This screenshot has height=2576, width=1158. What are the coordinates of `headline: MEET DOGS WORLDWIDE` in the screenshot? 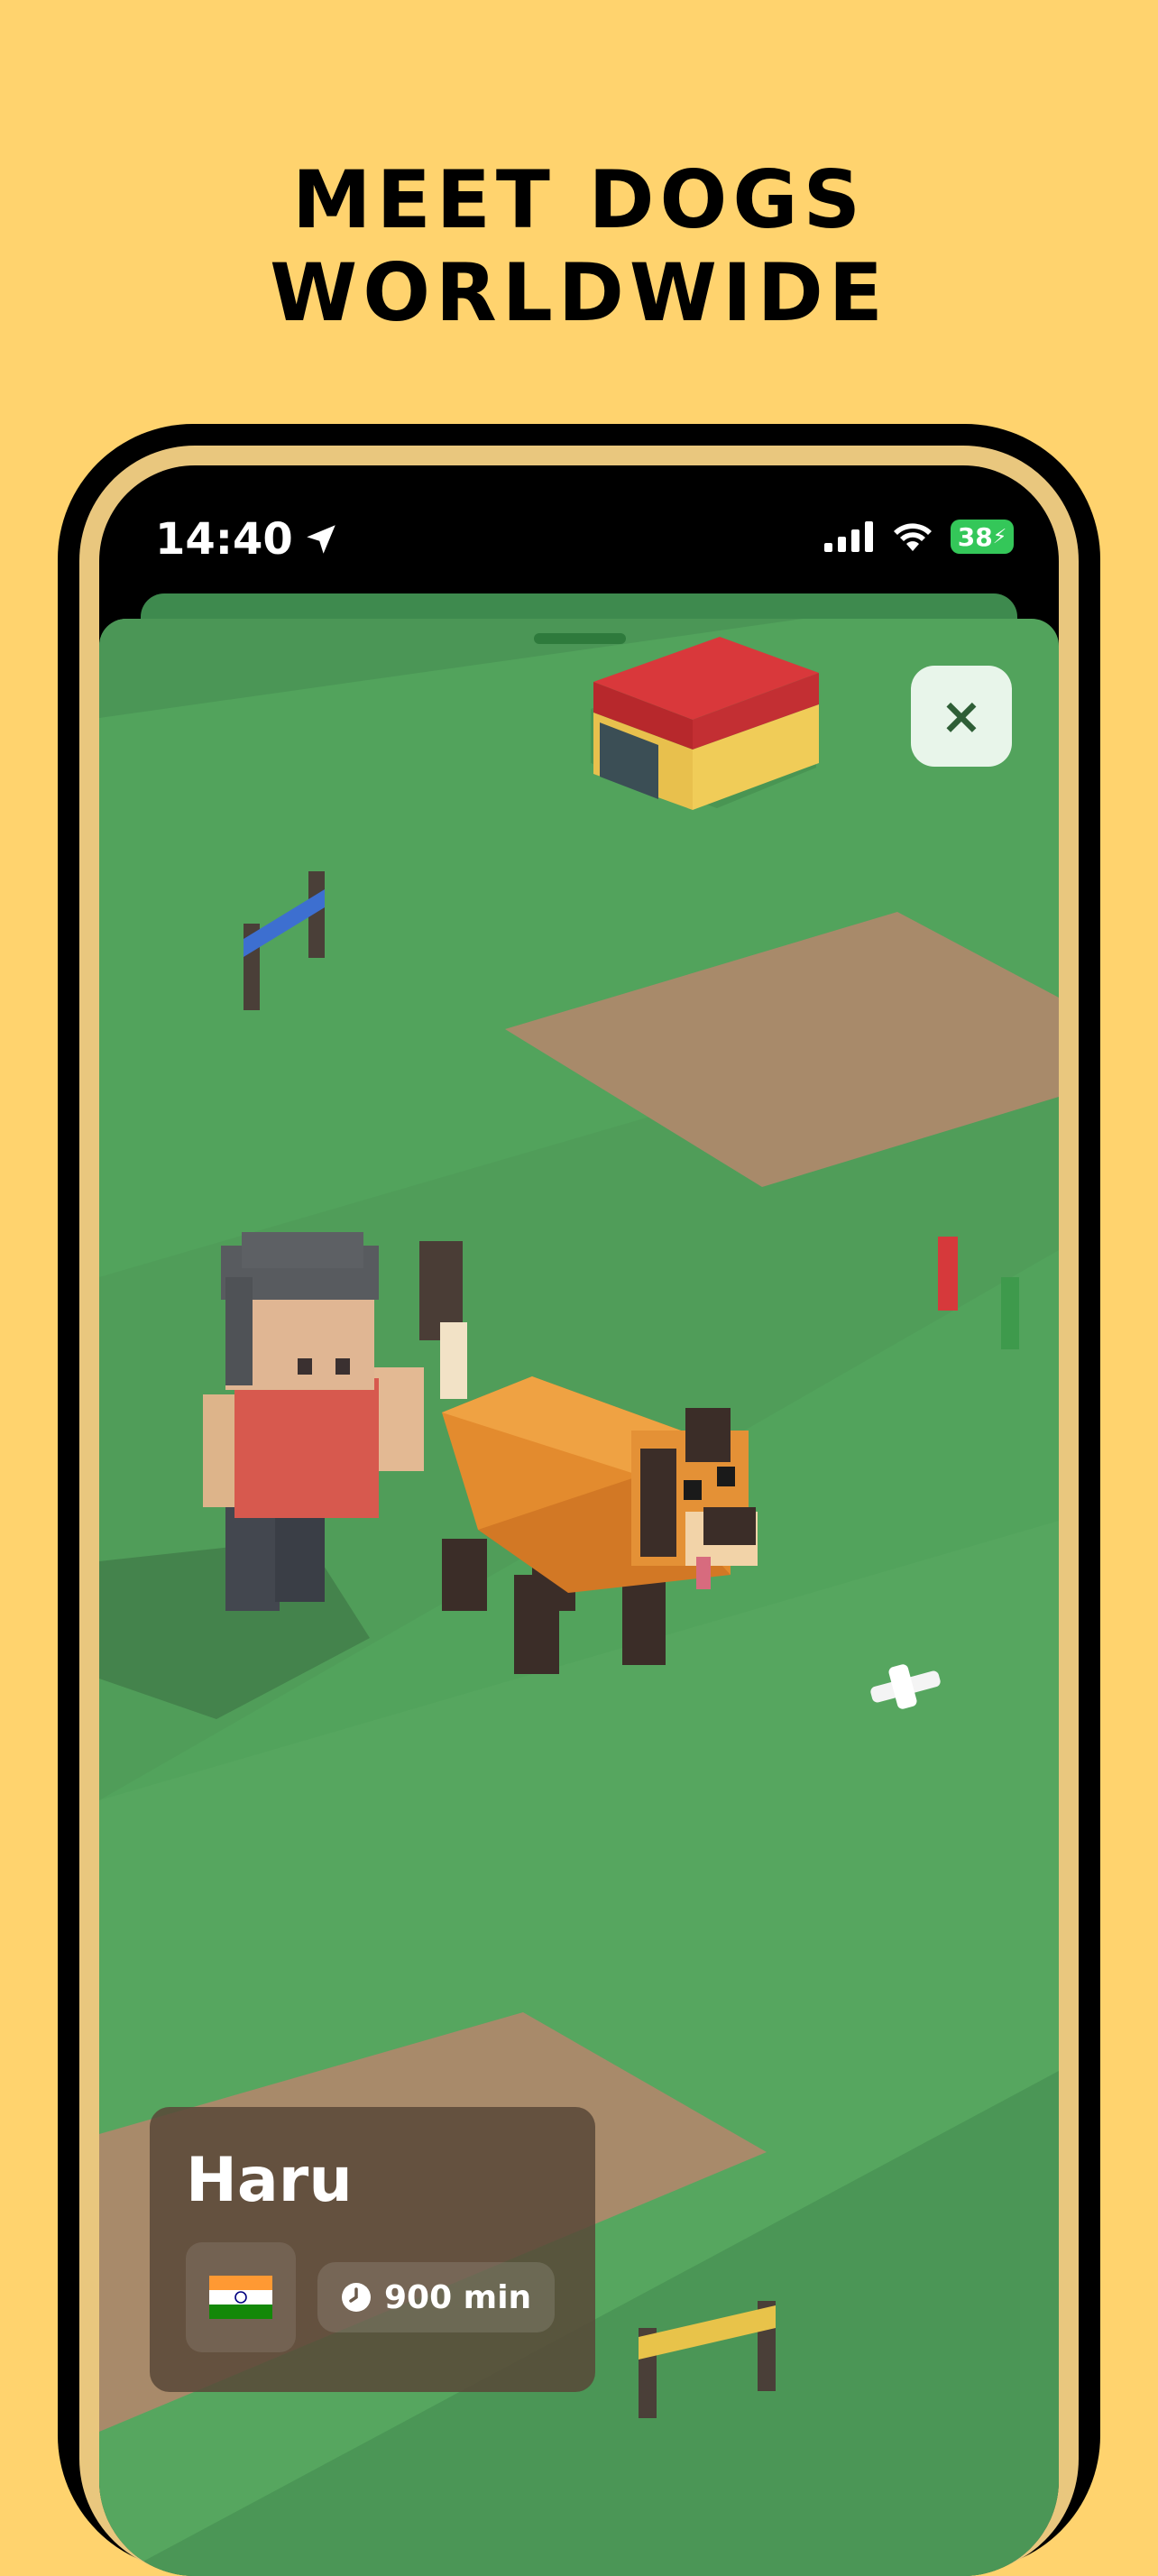 It's located at (579, 246).